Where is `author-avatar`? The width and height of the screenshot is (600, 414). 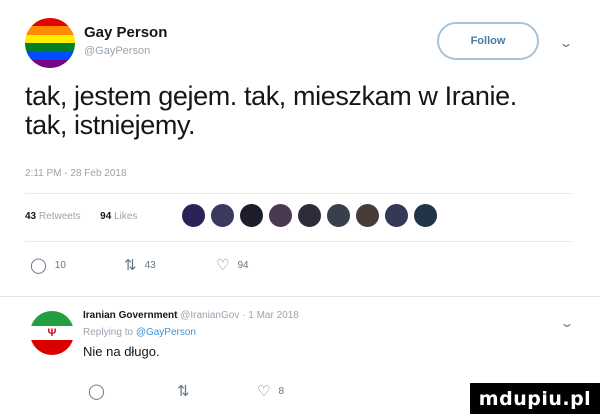
author-avatar is located at coordinates (50, 43).